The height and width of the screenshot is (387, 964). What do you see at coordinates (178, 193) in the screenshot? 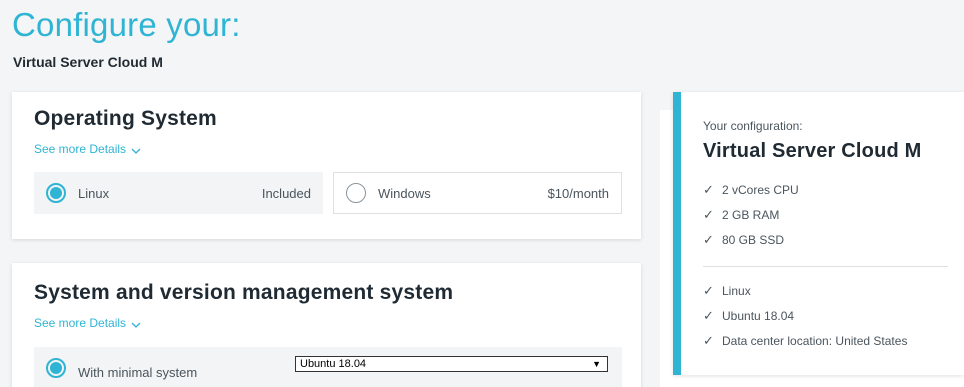
I see `os-option-linux: Linux Included` at bounding box center [178, 193].